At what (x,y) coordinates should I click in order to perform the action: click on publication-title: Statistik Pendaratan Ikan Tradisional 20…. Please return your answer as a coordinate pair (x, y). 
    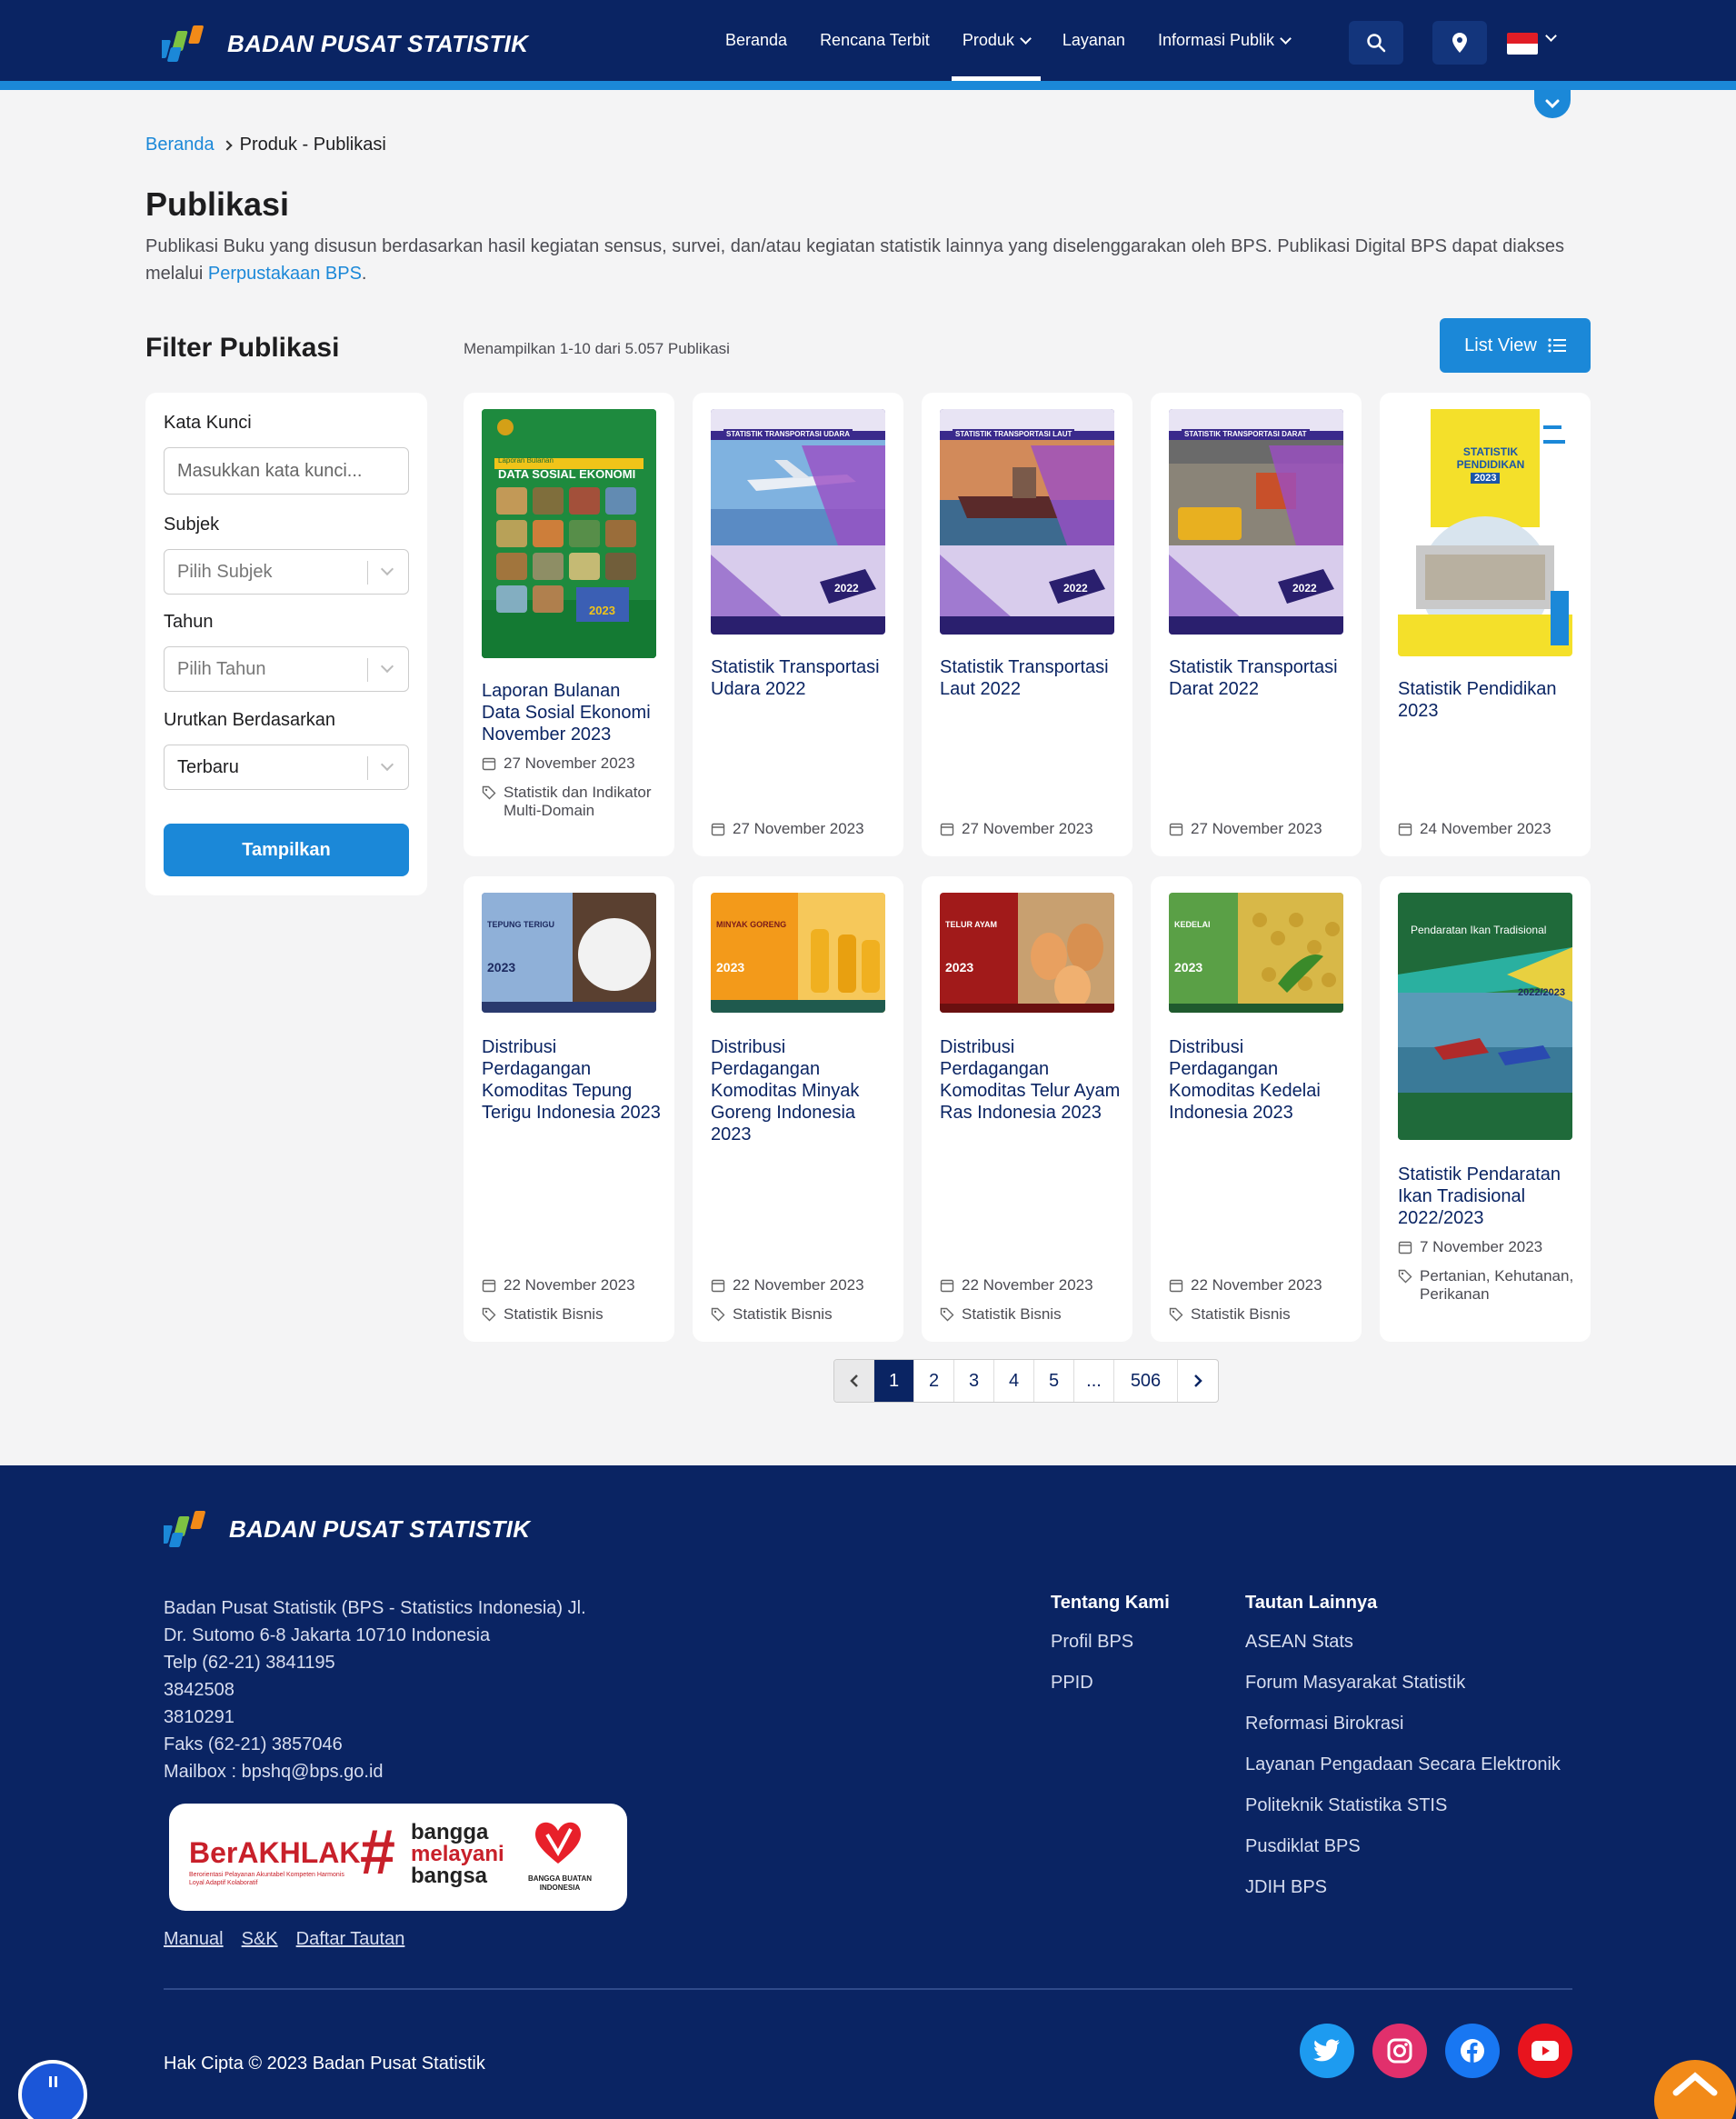
    Looking at the image, I should click on (1489, 1196).